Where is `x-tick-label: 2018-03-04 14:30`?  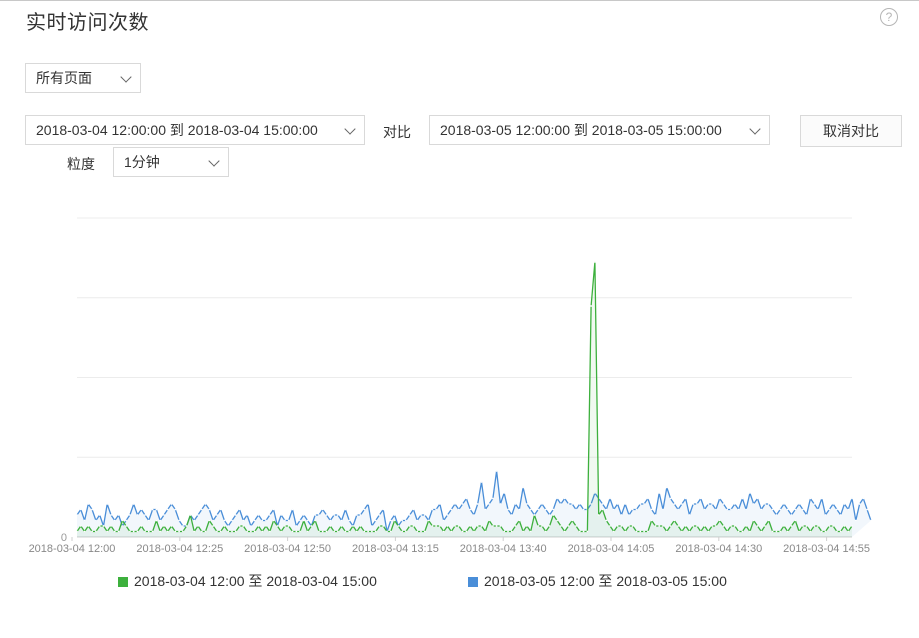 x-tick-label: 2018-03-04 14:30 is located at coordinates (718, 549).